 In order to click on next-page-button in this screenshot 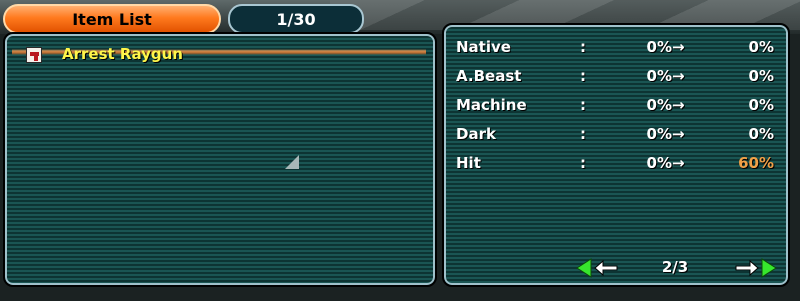, I will do `click(756, 268)`.